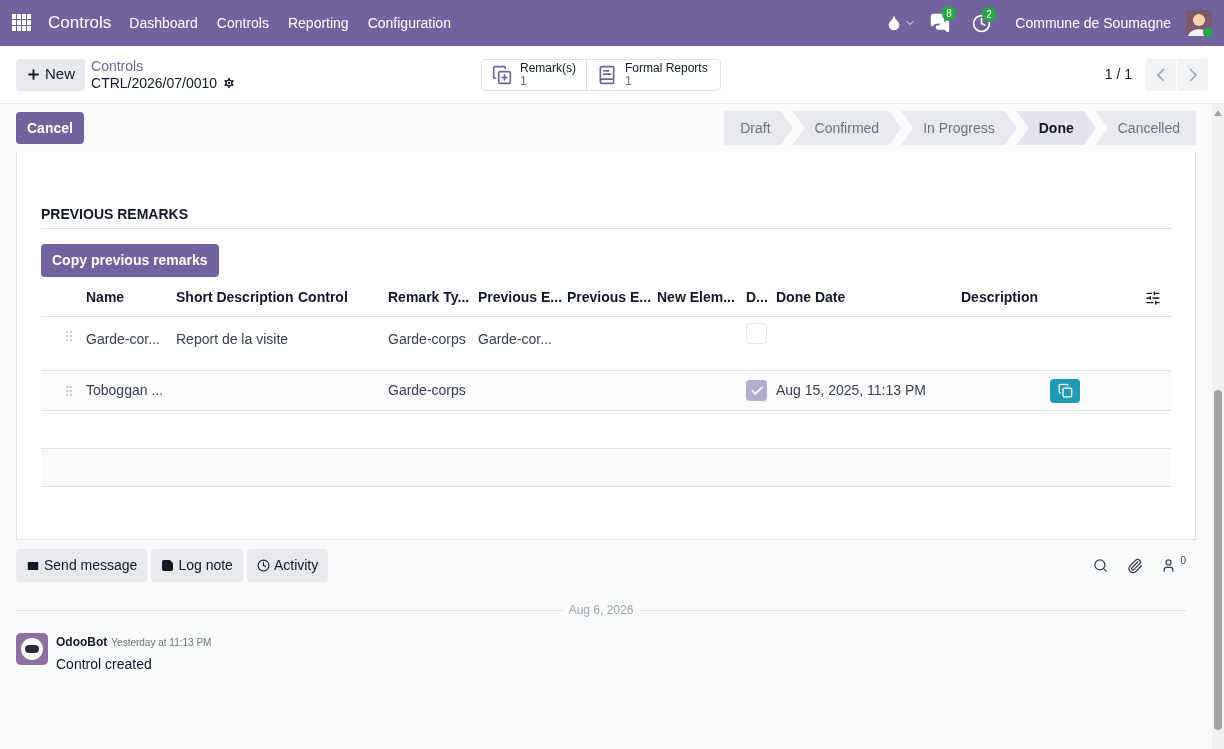 The image size is (1224, 749). Describe the element at coordinates (263, 565) in the screenshot. I see `clock-icon` at that location.